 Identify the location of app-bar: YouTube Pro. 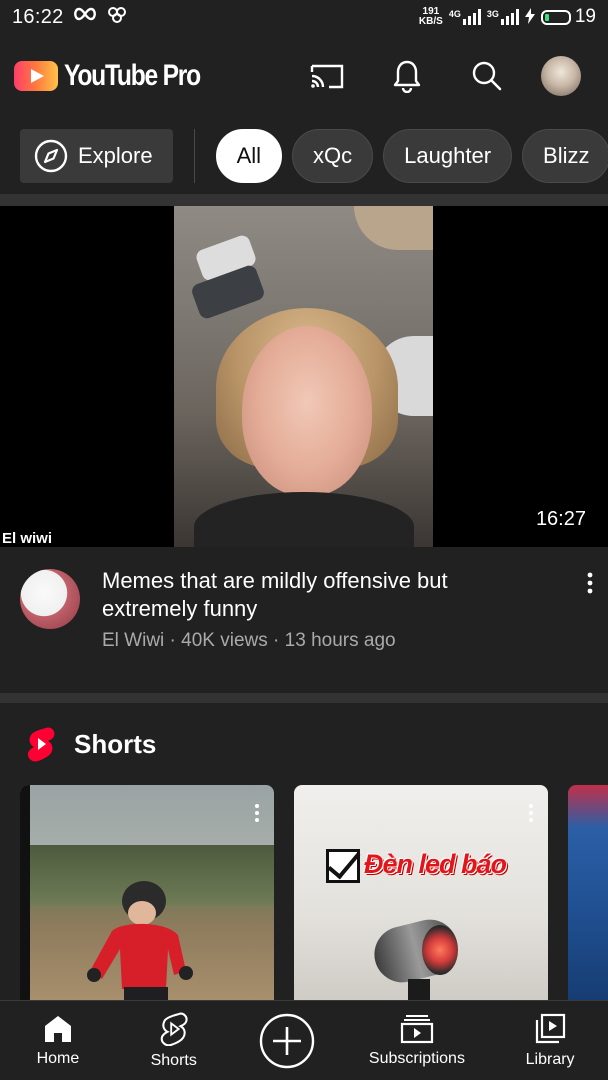
(304, 76).